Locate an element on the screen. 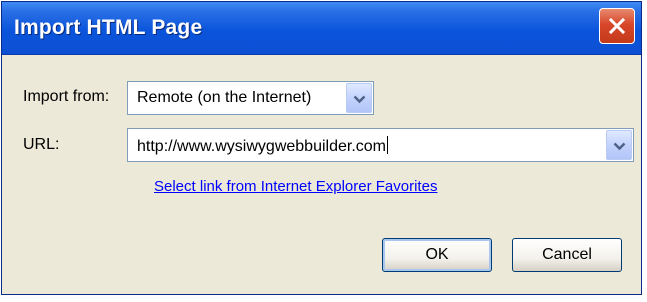  url-input: http://www.wysiwygwebbuilder.com is located at coordinates (262, 146).